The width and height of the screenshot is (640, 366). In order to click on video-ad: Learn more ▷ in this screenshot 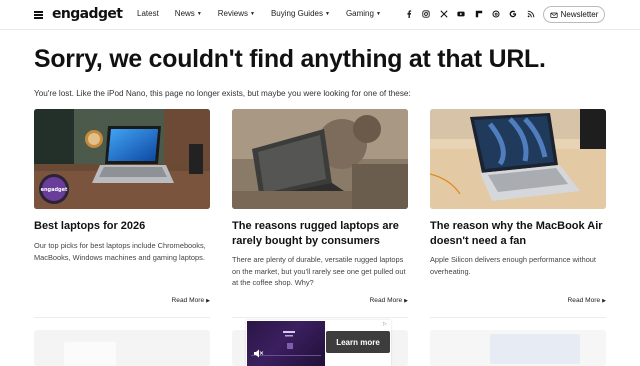, I will do `click(318, 343)`.